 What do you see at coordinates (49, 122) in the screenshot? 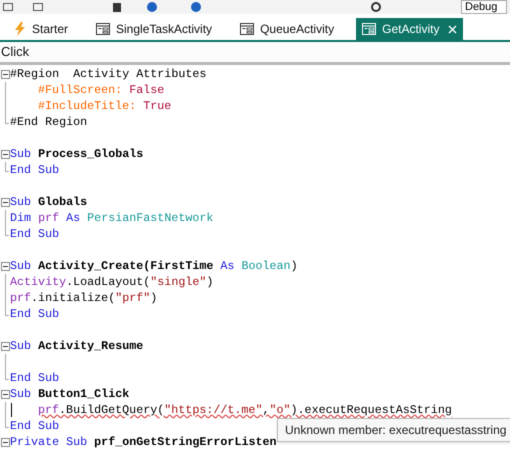
I see `code-line: #End Region` at bounding box center [49, 122].